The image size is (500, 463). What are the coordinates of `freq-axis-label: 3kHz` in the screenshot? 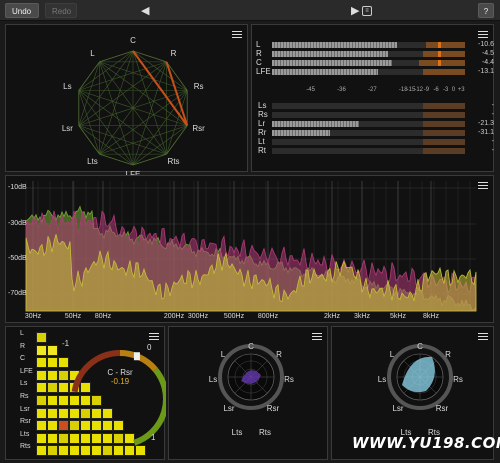 It's located at (362, 316).